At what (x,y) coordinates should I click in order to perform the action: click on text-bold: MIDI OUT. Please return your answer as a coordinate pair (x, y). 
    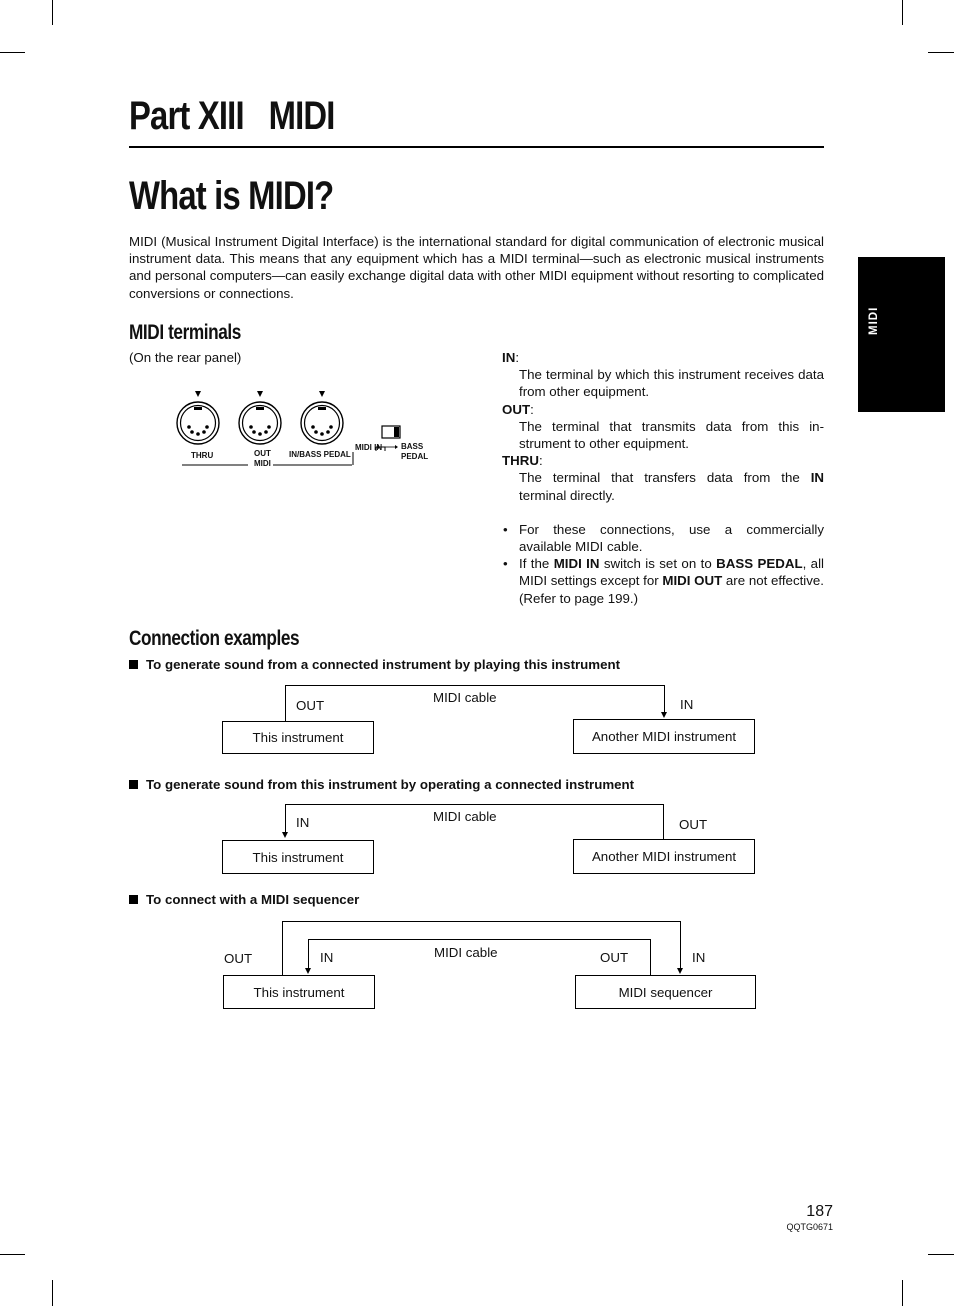
    Looking at the image, I should click on (692, 581).